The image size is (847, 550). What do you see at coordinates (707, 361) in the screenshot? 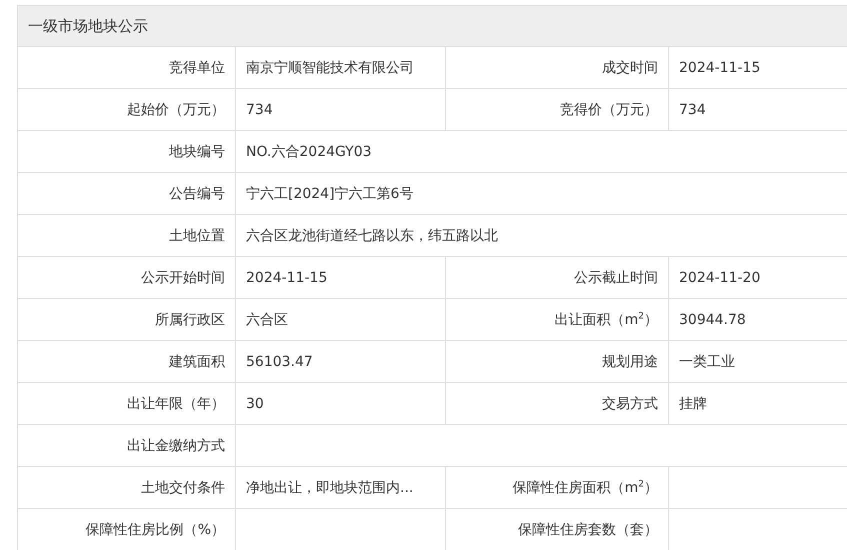
I see `field-value: 一类工业` at bounding box center [707, 361].